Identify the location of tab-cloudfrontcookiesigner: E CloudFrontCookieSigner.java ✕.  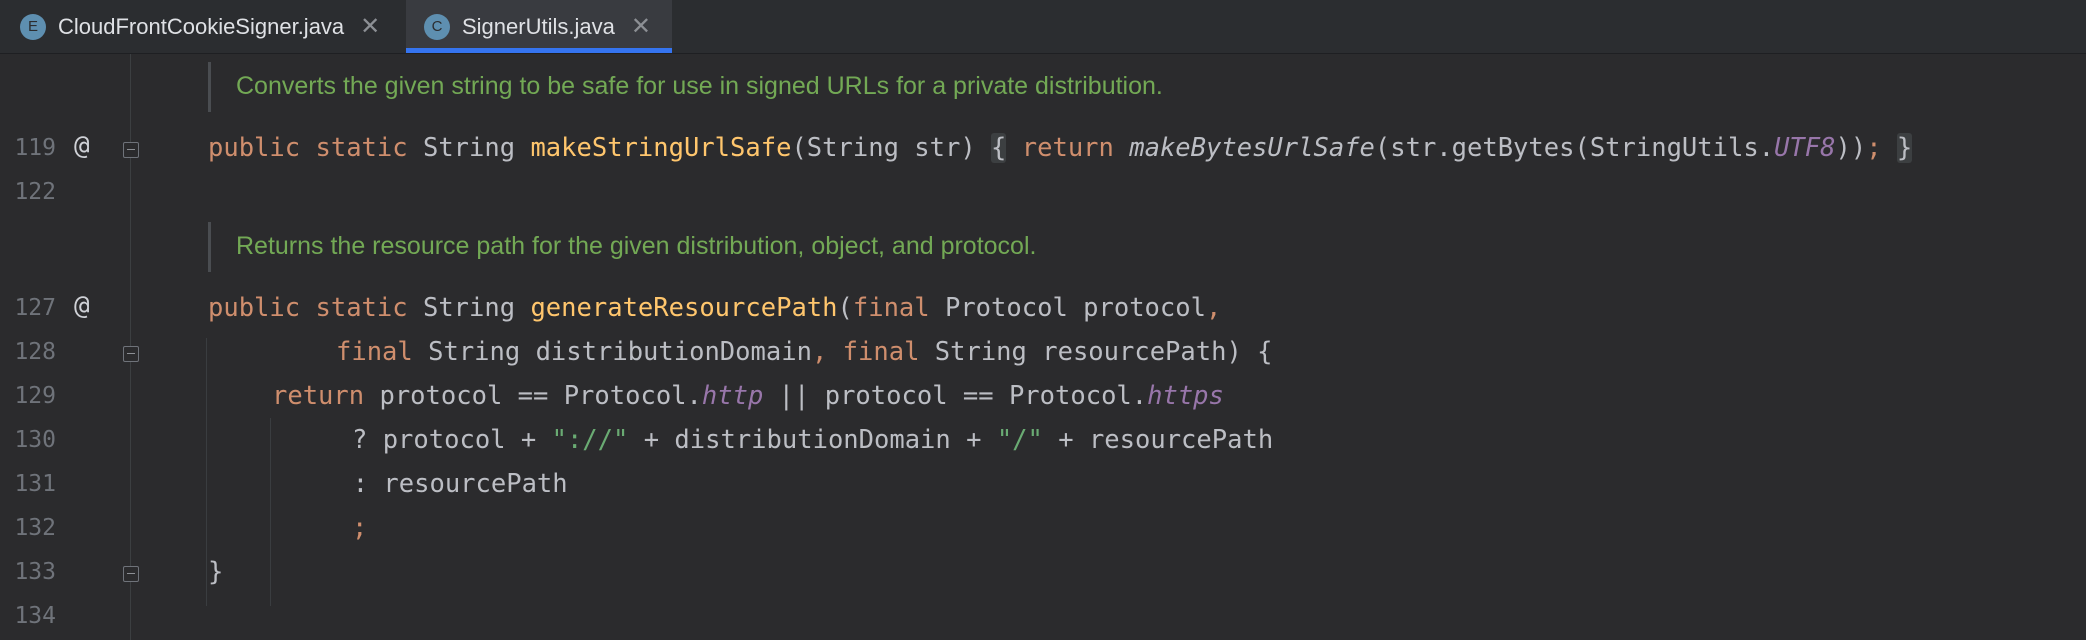
(202, 26).